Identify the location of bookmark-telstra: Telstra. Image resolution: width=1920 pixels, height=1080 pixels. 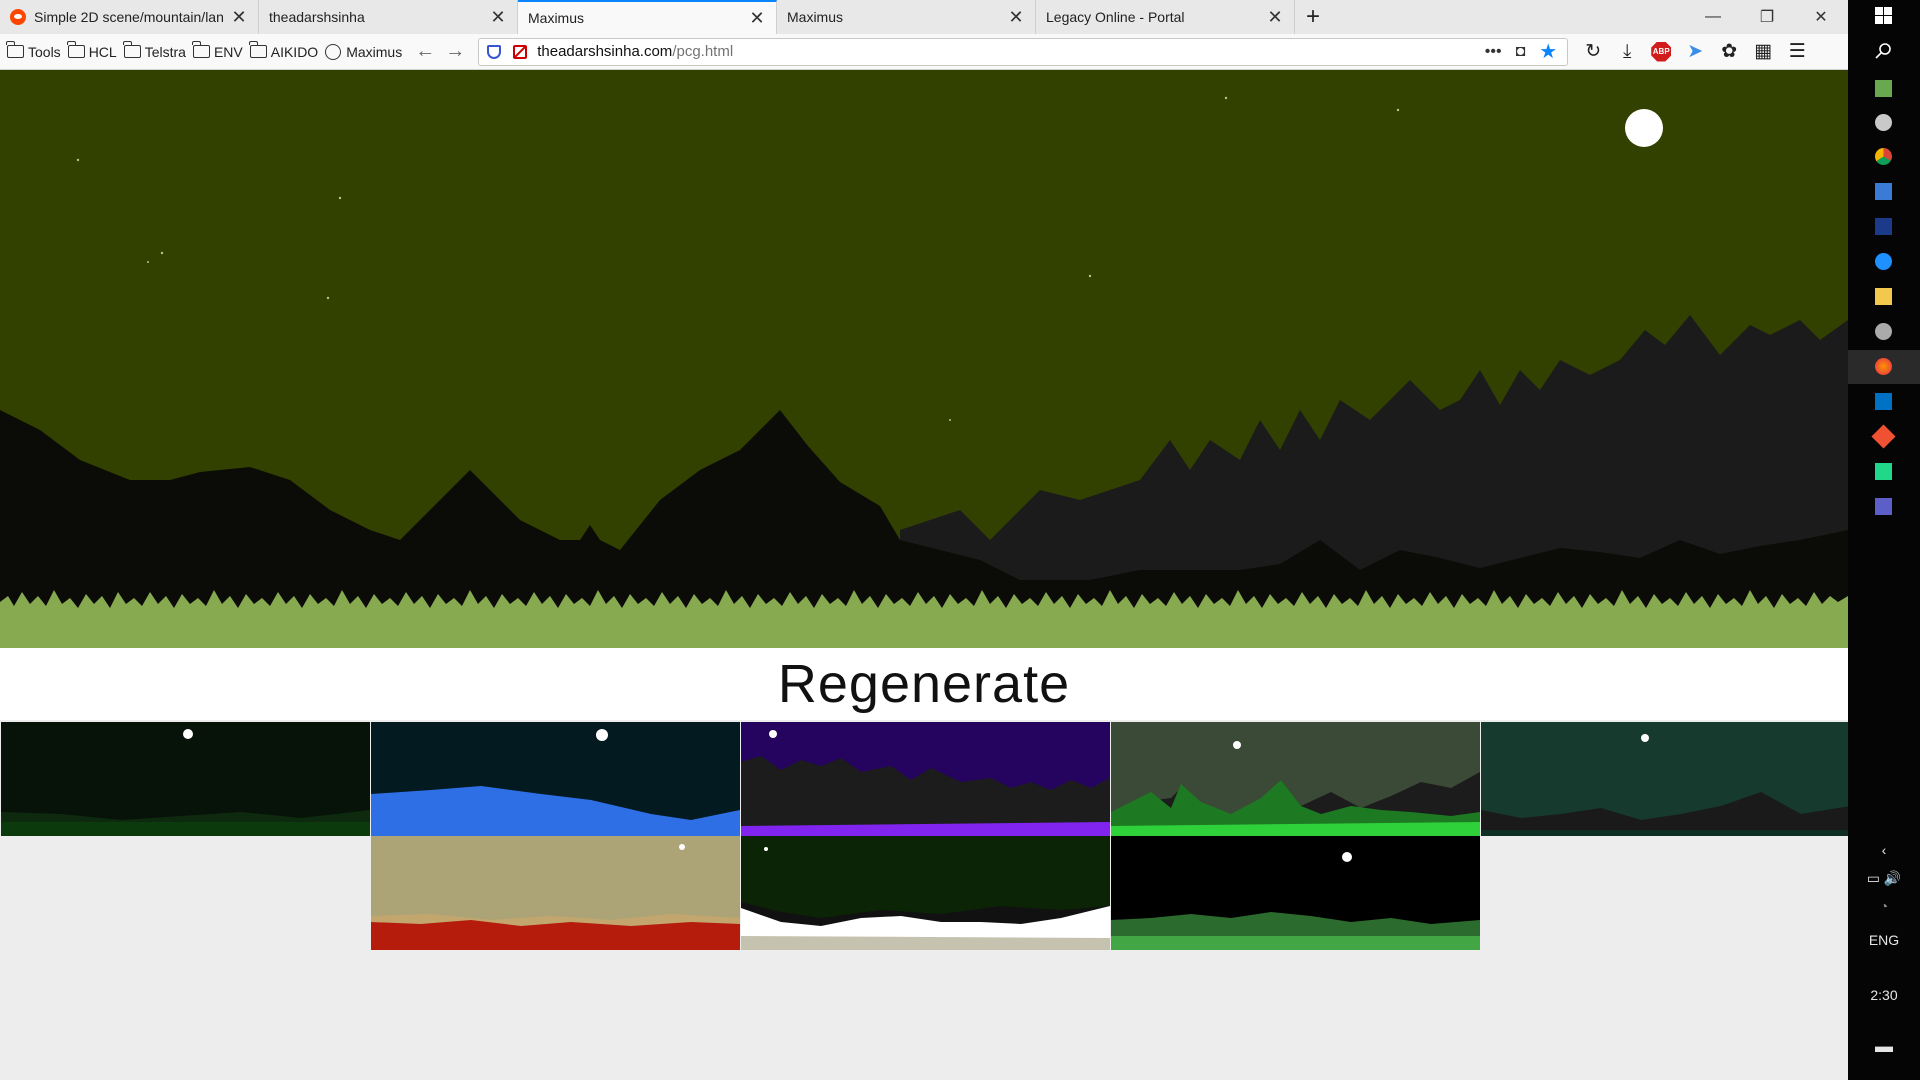
(154, 50).